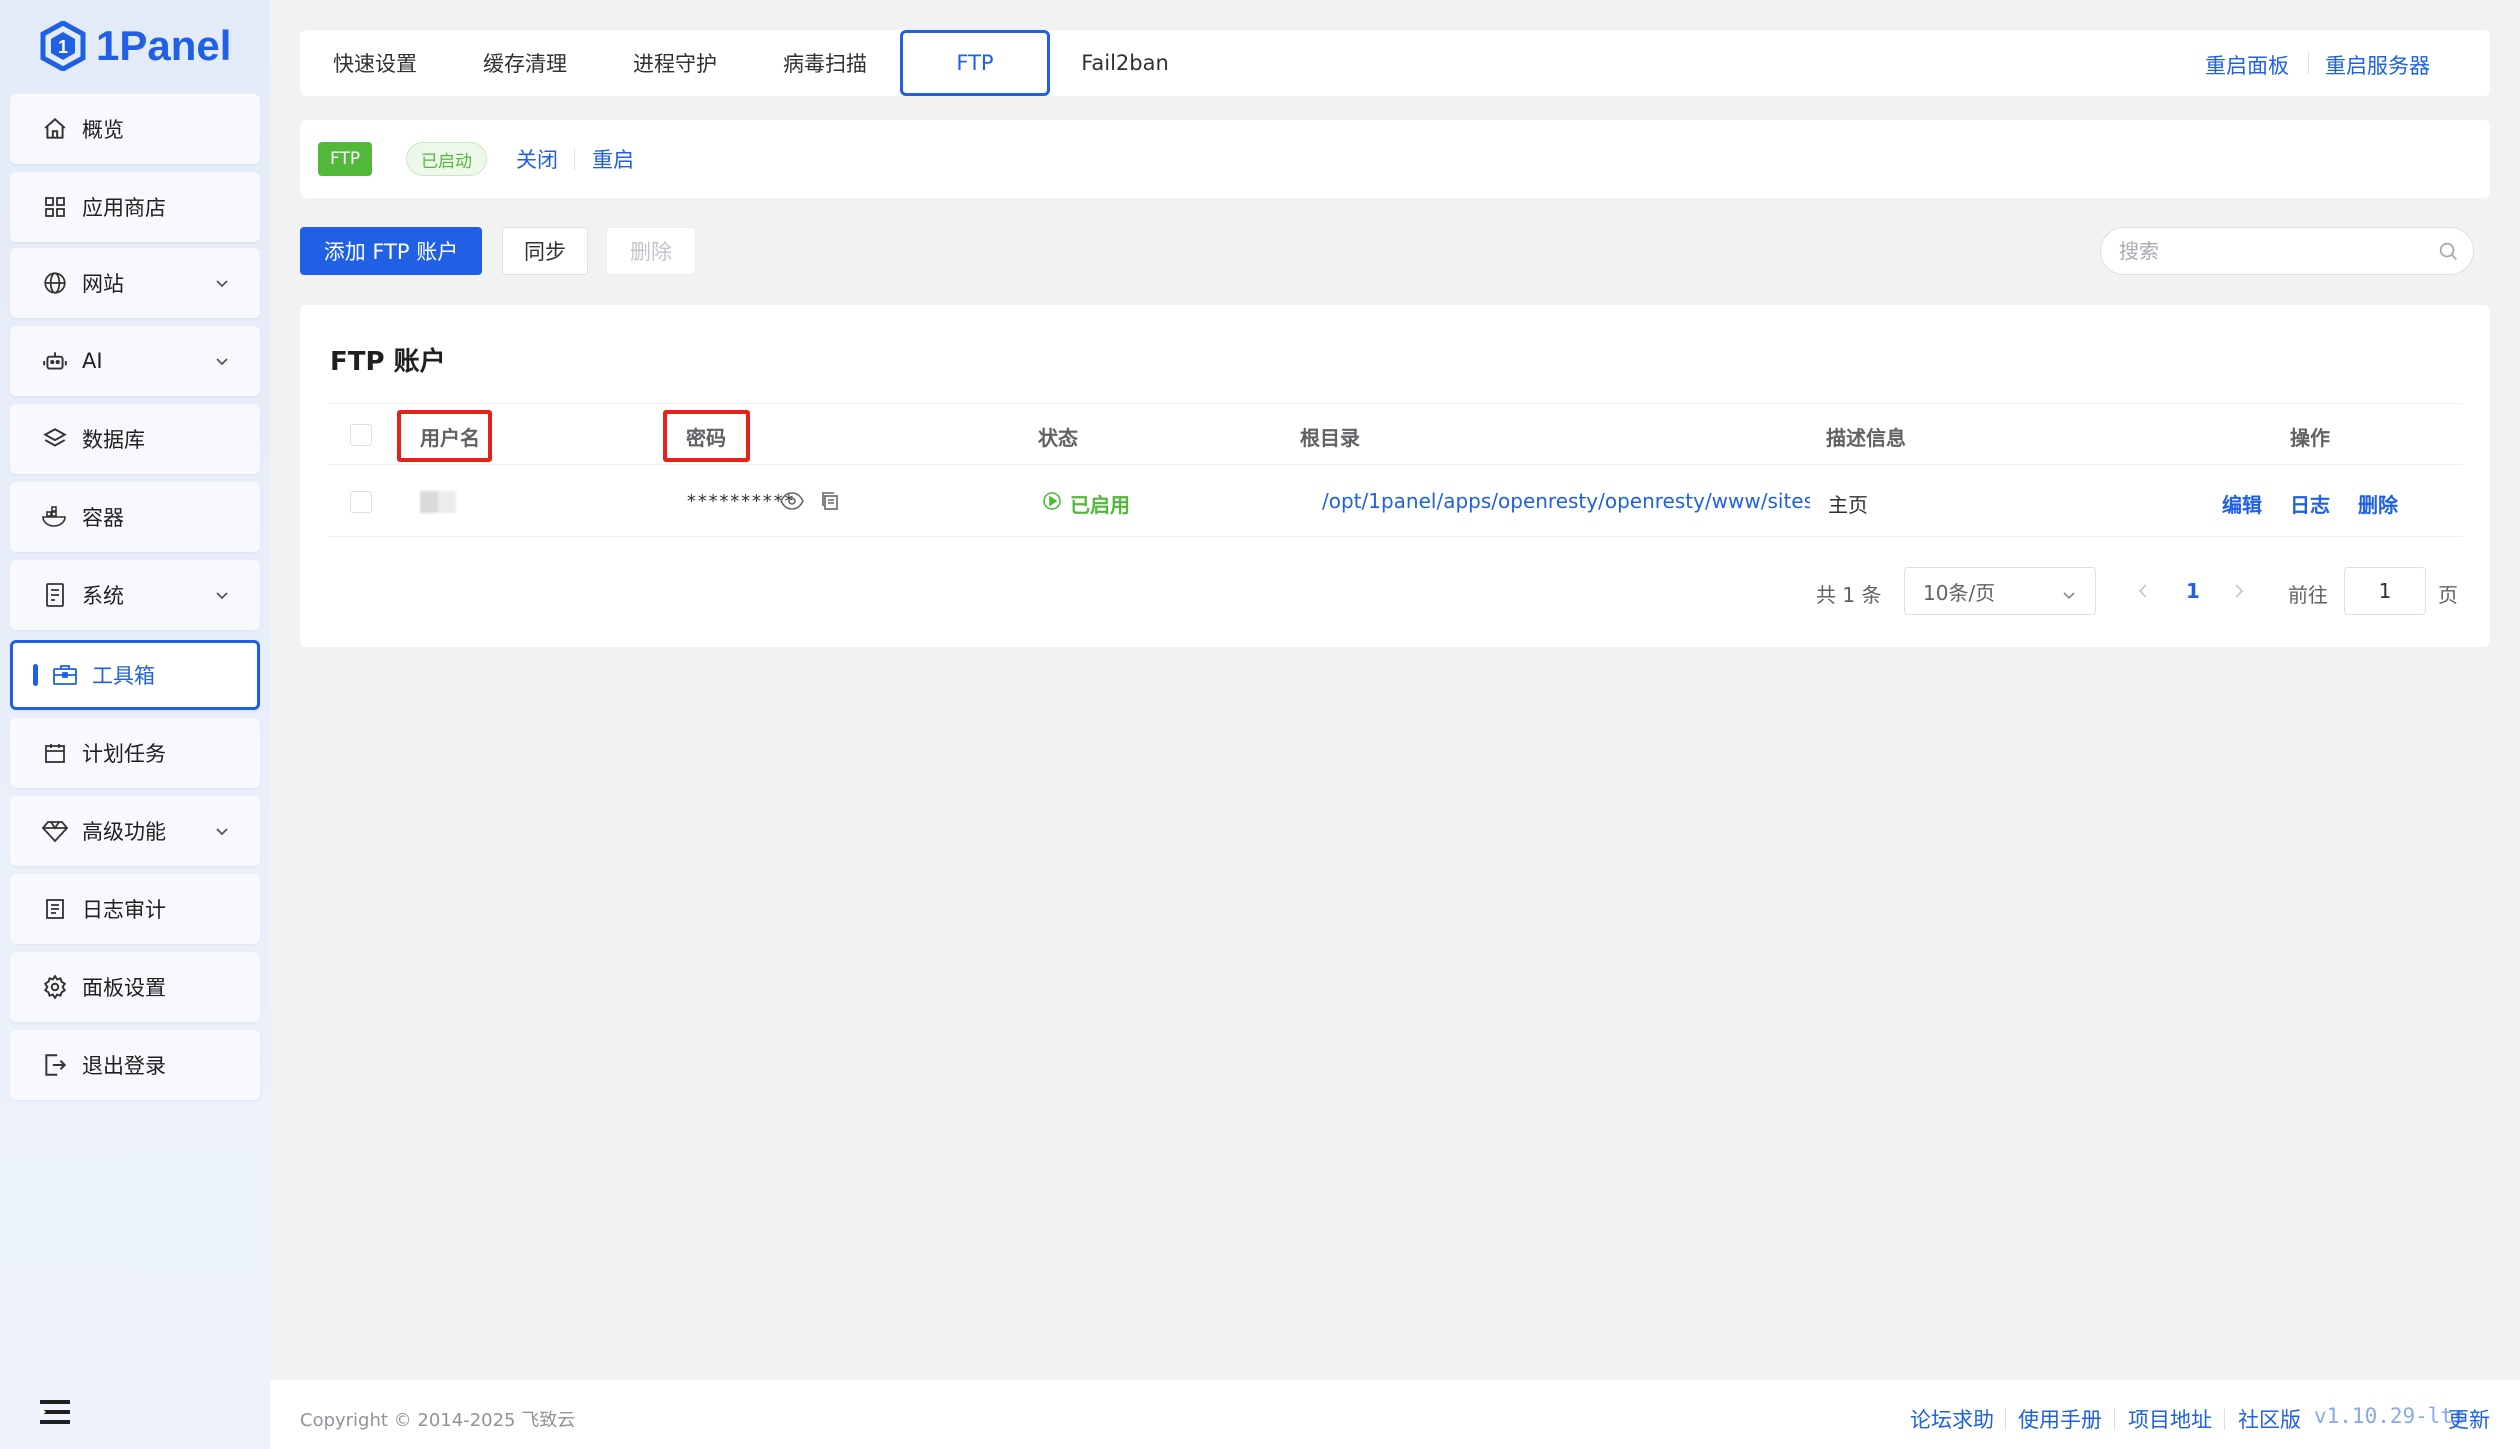 This screenshot has width=2520, height=1449. I want to click on sidebar-item-system: 系统, so click(135, 595).